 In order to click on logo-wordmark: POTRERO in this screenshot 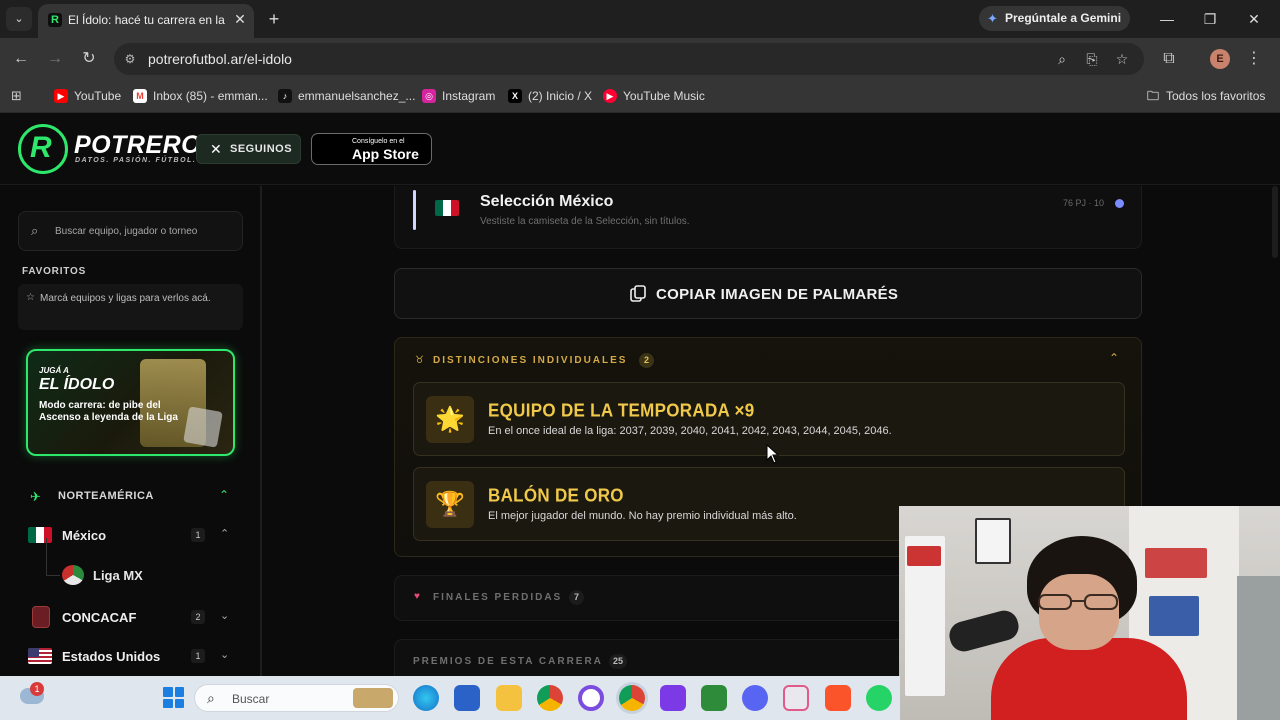, I will do `click(137, 145)`.